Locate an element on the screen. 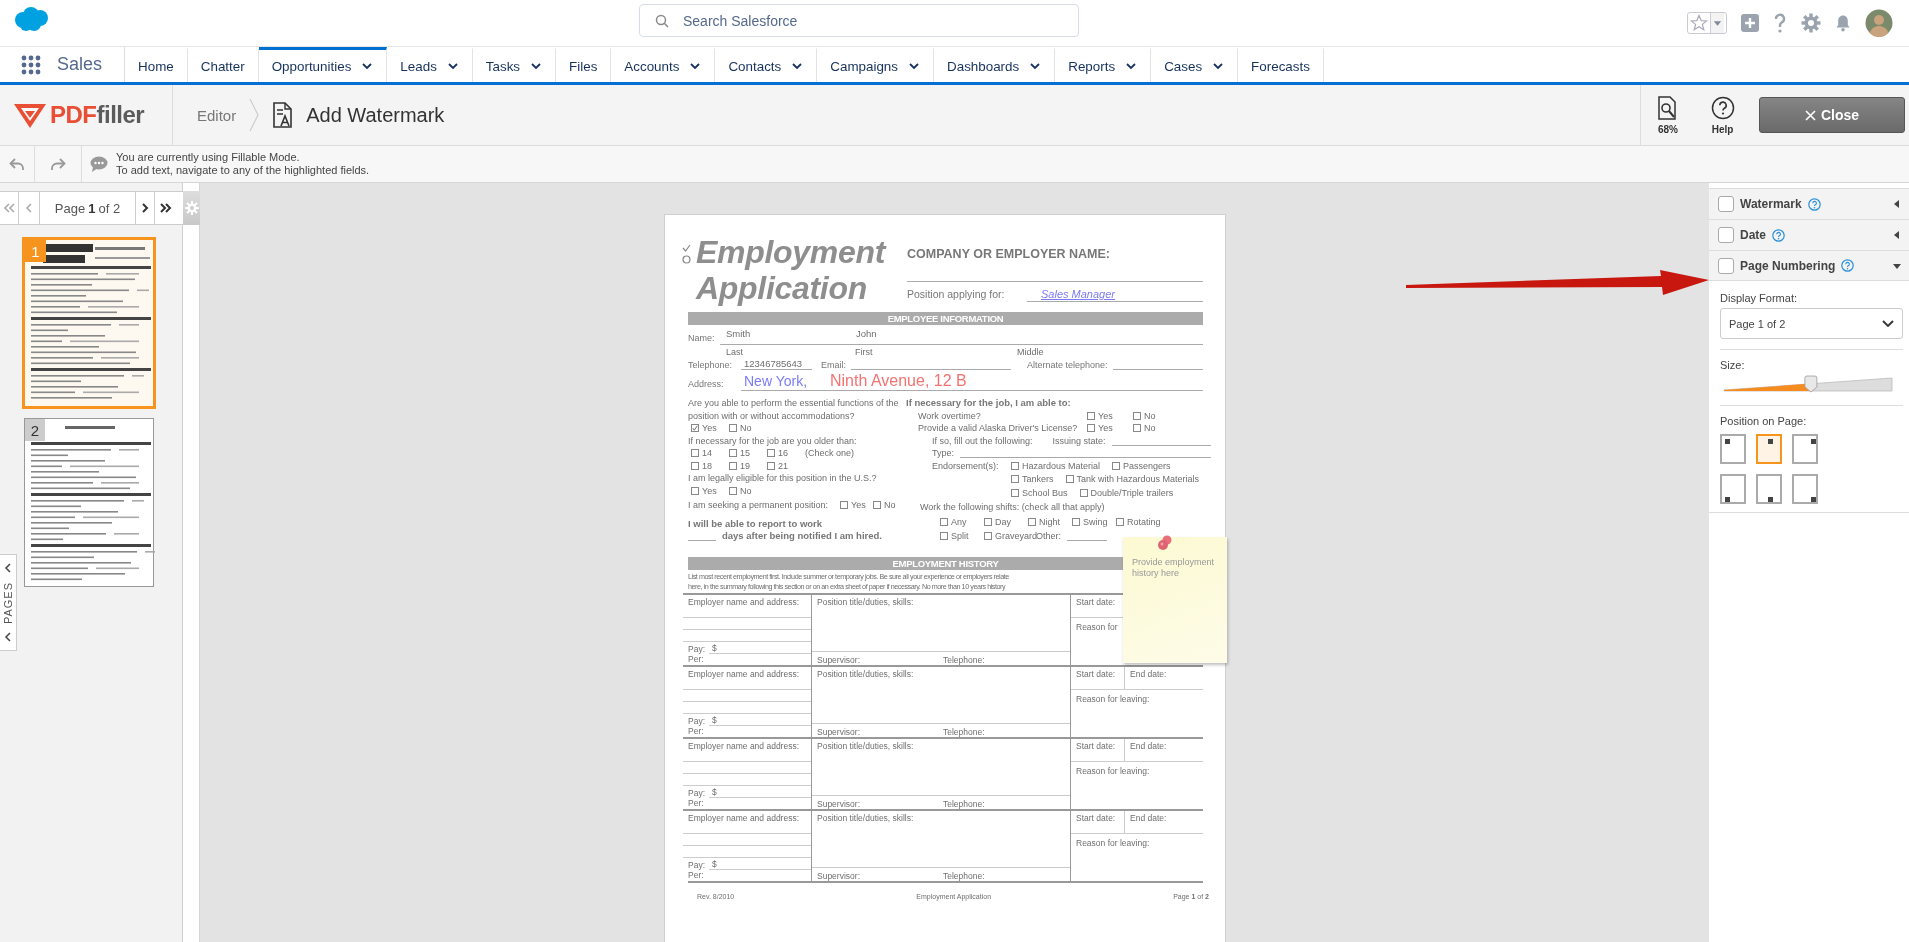  close-button: Close is located at coordinates (1832, 115).